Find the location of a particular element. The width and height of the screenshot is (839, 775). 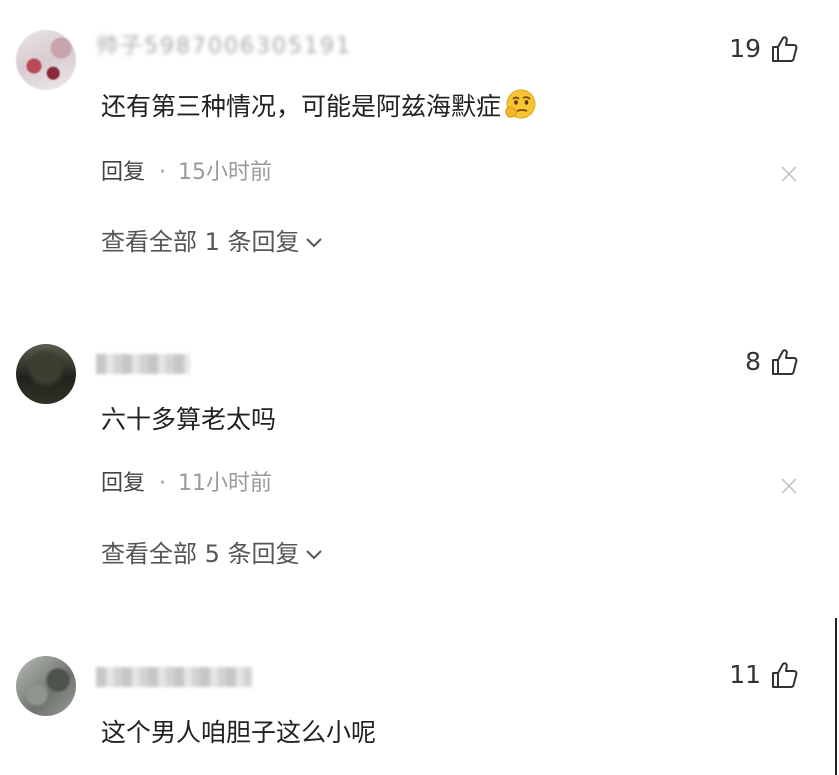

like-button: 8 is located at coordinates (772, 362).